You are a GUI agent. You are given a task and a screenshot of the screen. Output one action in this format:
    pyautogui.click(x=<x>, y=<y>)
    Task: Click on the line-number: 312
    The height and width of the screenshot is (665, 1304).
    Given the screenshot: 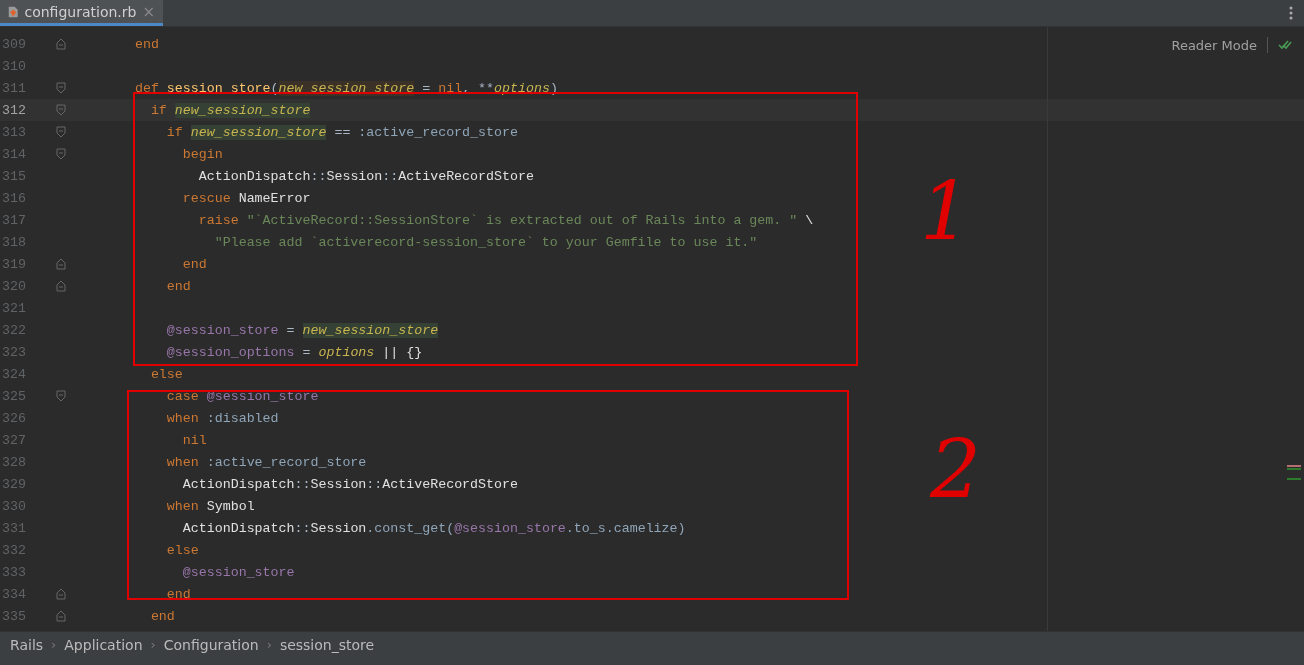 What is the action you would take?
    pyautogui.click(x=13, y=110)
    